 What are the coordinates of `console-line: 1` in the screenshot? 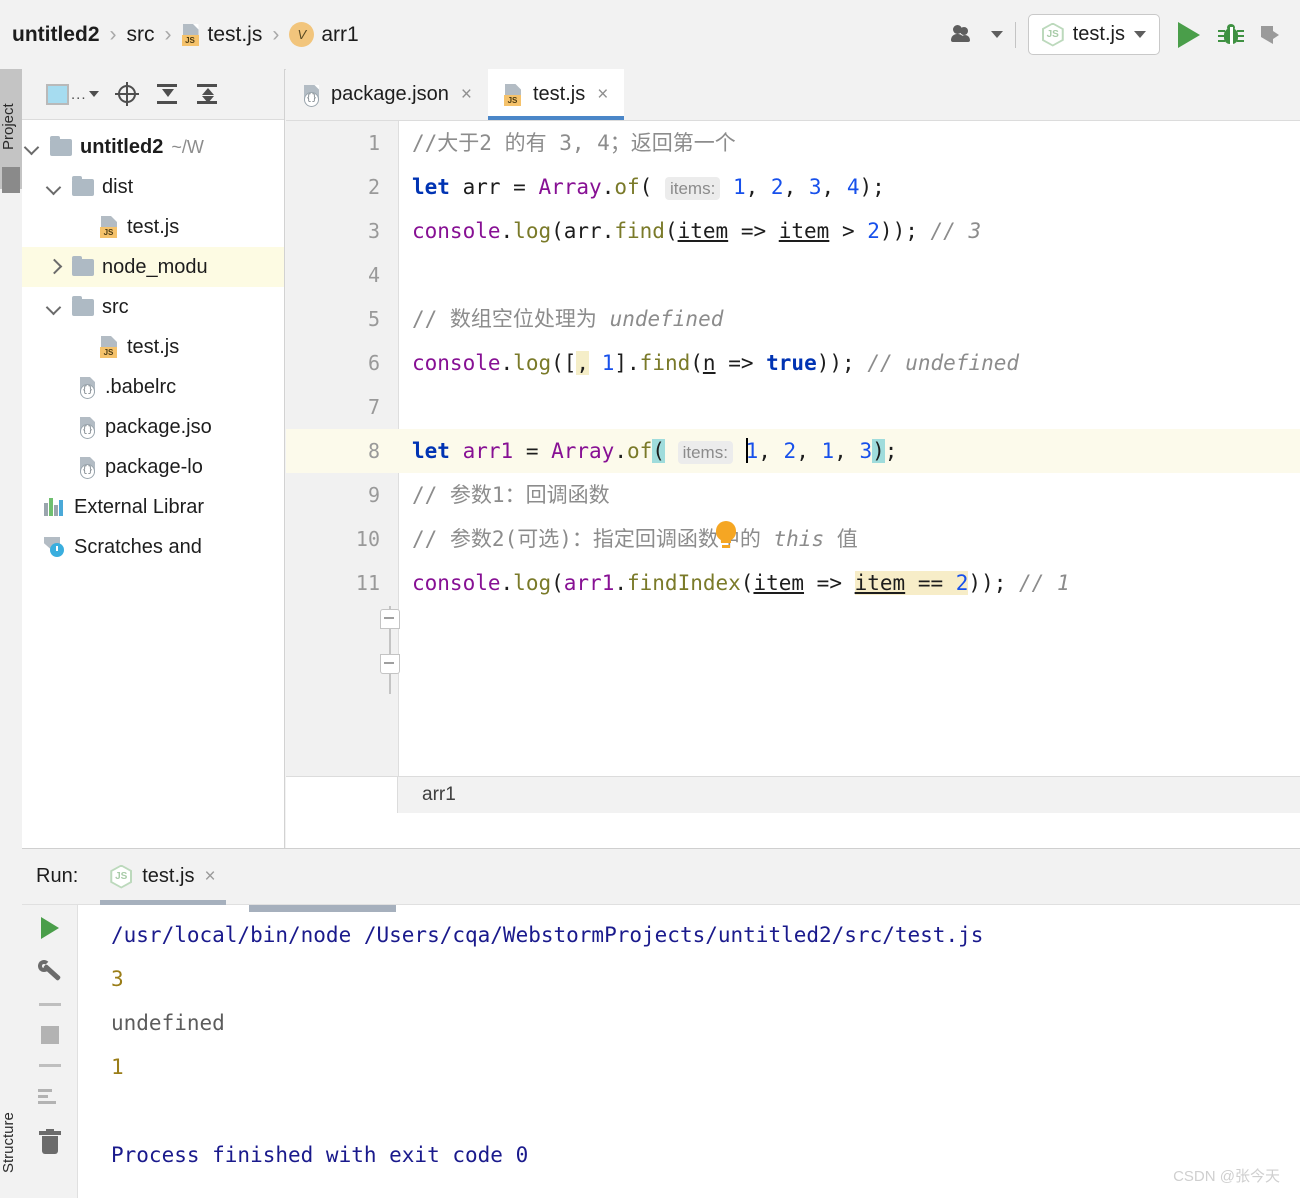 It's located at (117, 1067).